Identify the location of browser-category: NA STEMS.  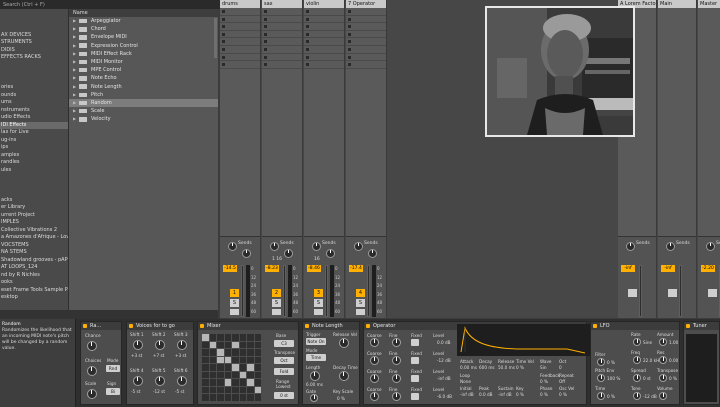
(34, 253).